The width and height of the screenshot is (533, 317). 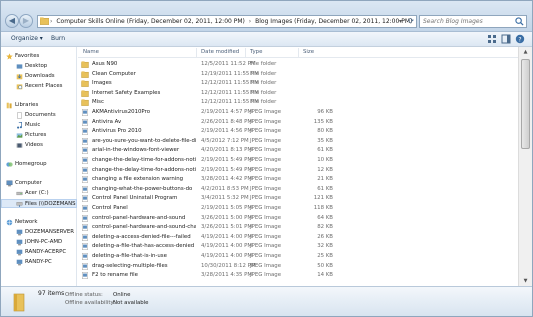 I want to click on sidebar-item-label: Network, so click(x=26, y=222).